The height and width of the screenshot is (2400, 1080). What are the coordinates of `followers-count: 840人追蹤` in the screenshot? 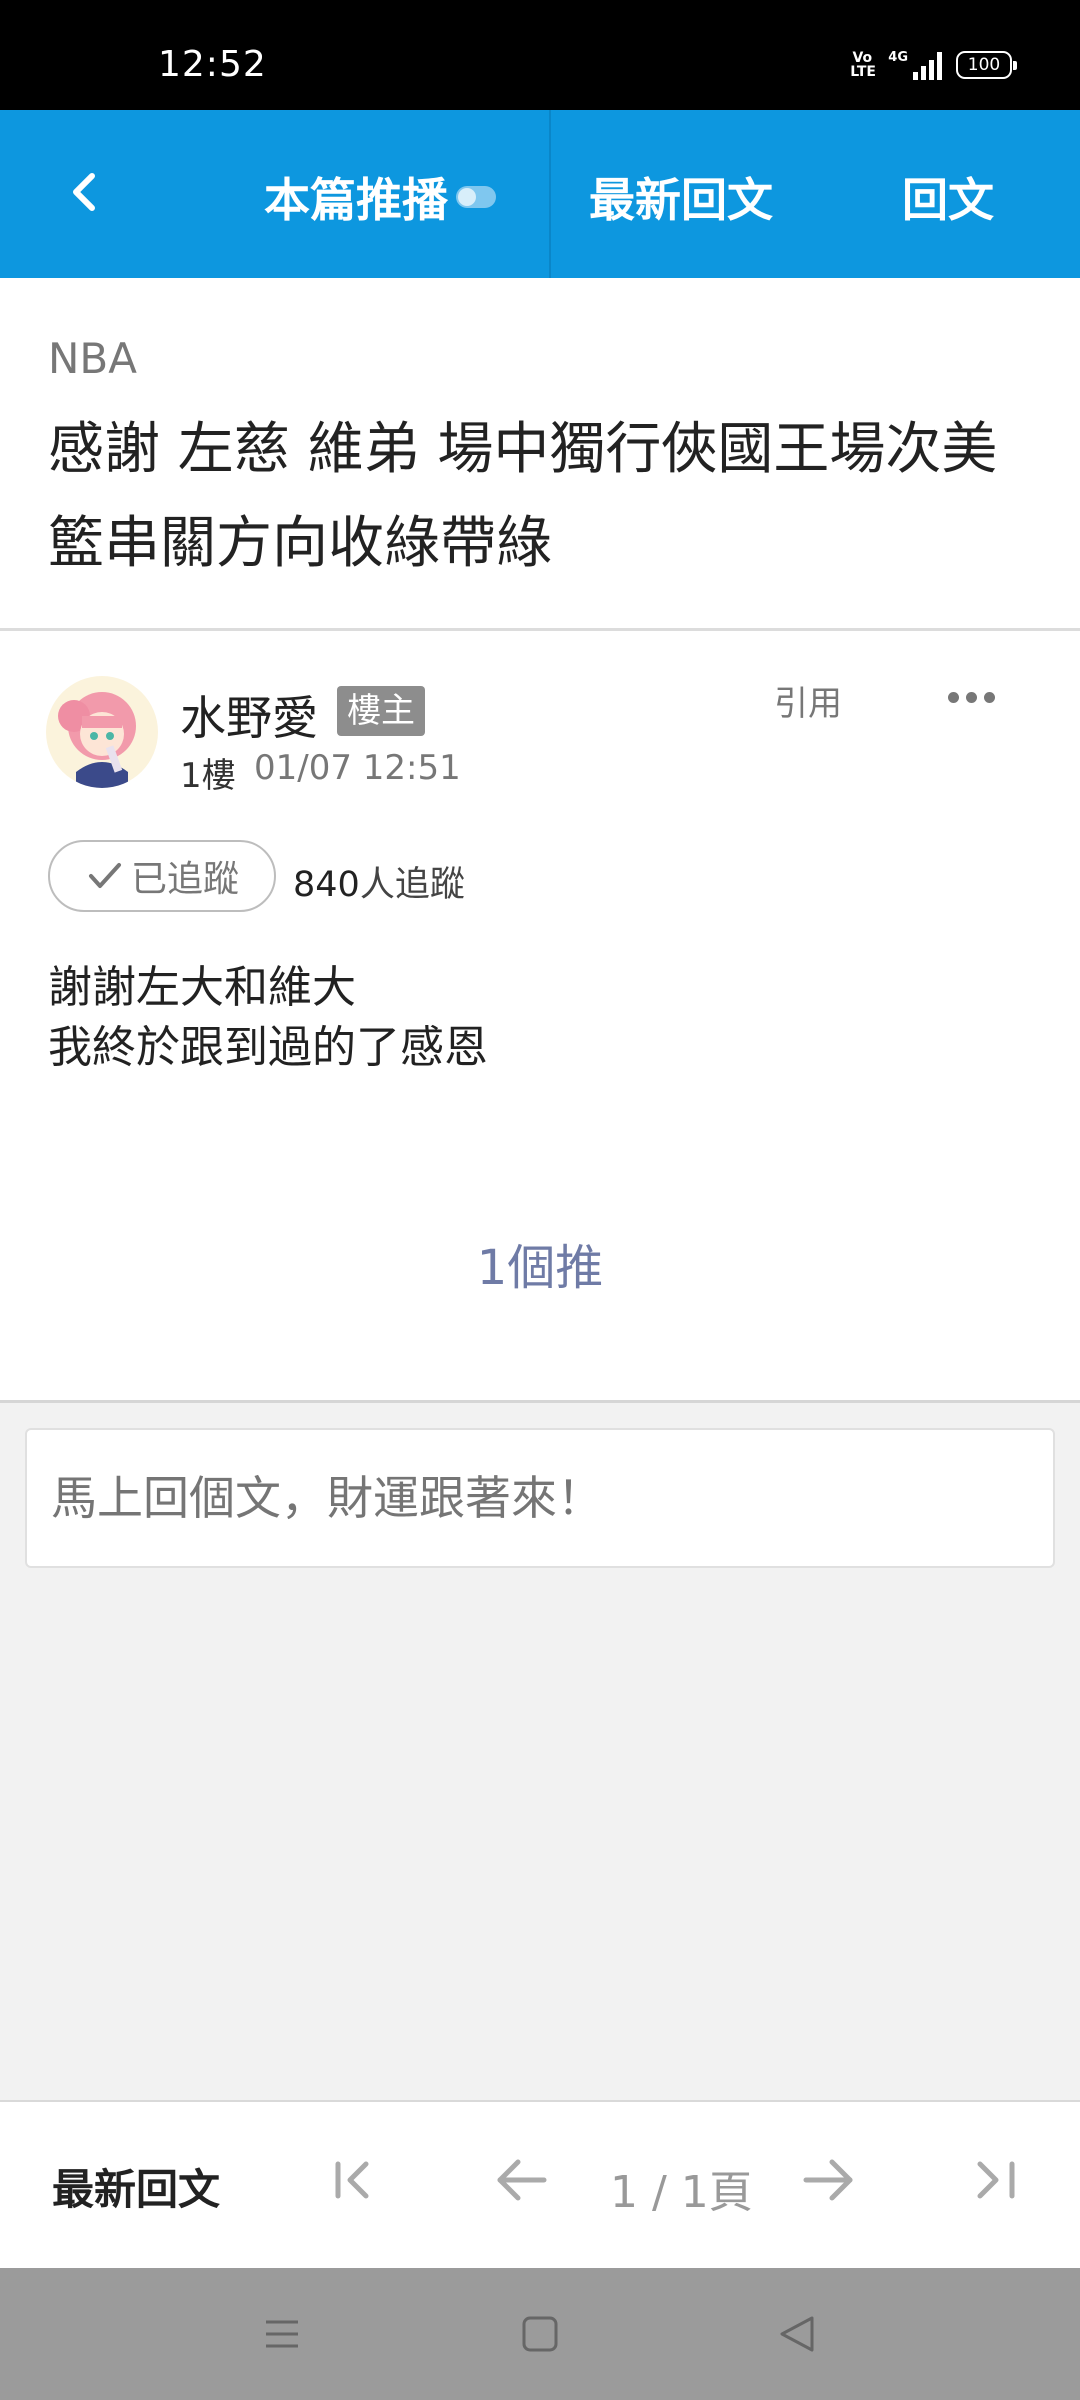 It's located at (379, 881).